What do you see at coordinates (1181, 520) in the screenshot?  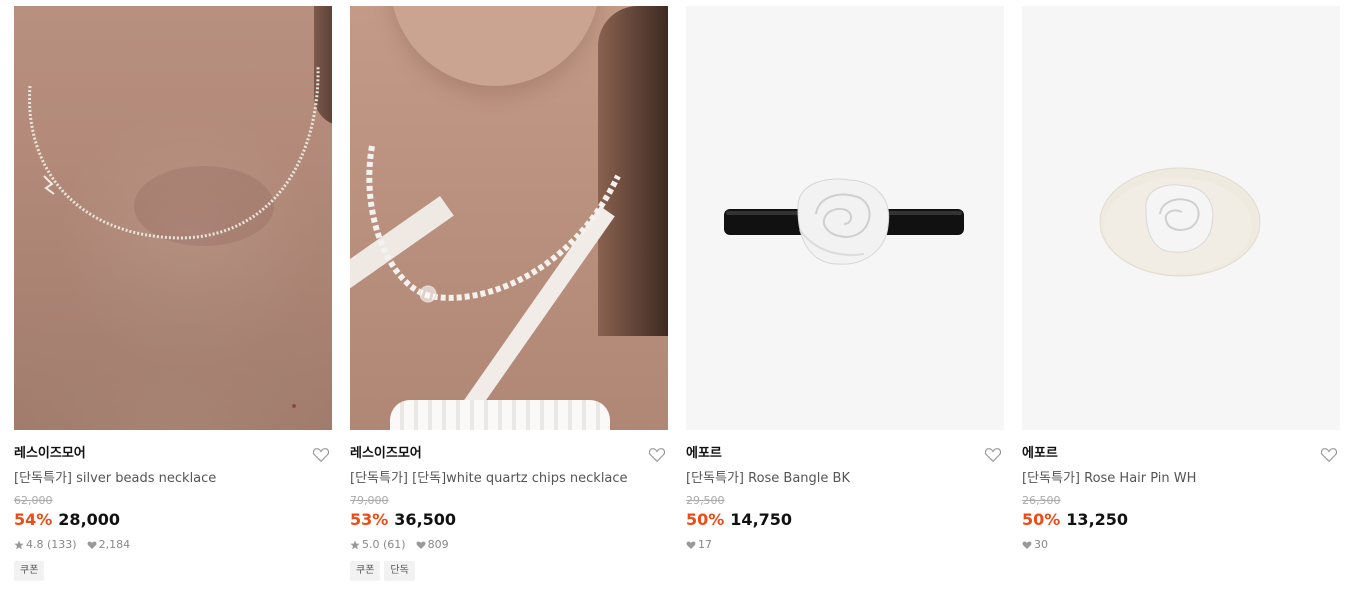 I see `price-row: 50% 13,250` at bounding box center [1181, 520].